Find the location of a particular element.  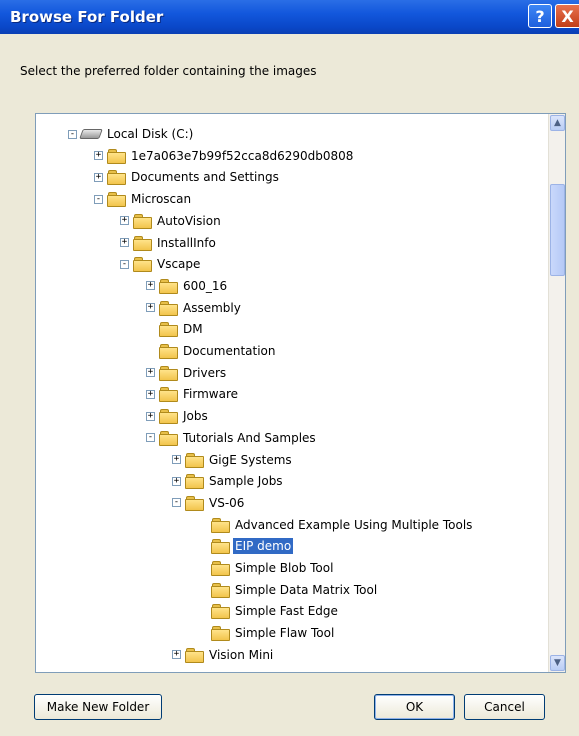

tree-item-label: Simple Flaw Tool is located at coordinates (285, 633).